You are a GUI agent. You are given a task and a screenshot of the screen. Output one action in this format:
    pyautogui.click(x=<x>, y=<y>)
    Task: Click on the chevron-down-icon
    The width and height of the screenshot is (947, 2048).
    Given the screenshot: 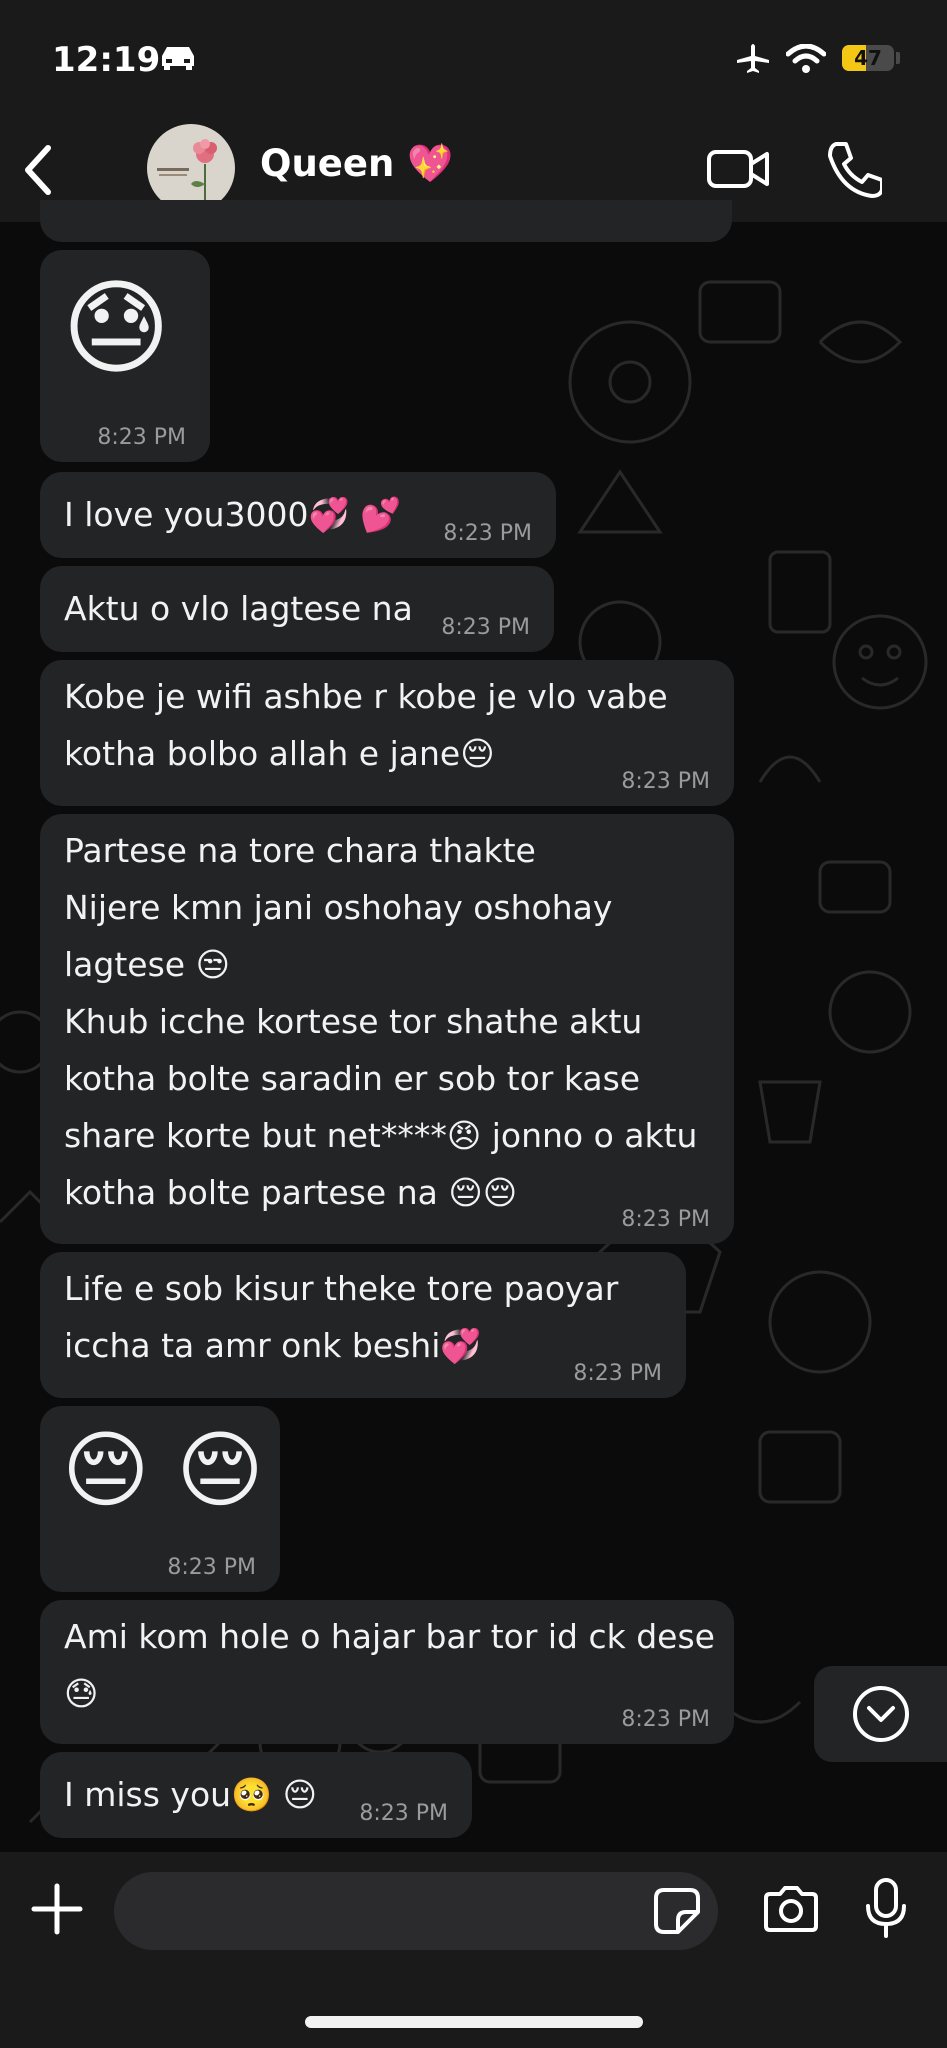 What is the action you would take?
    pyautogui.click(x=881, y=1714)
    